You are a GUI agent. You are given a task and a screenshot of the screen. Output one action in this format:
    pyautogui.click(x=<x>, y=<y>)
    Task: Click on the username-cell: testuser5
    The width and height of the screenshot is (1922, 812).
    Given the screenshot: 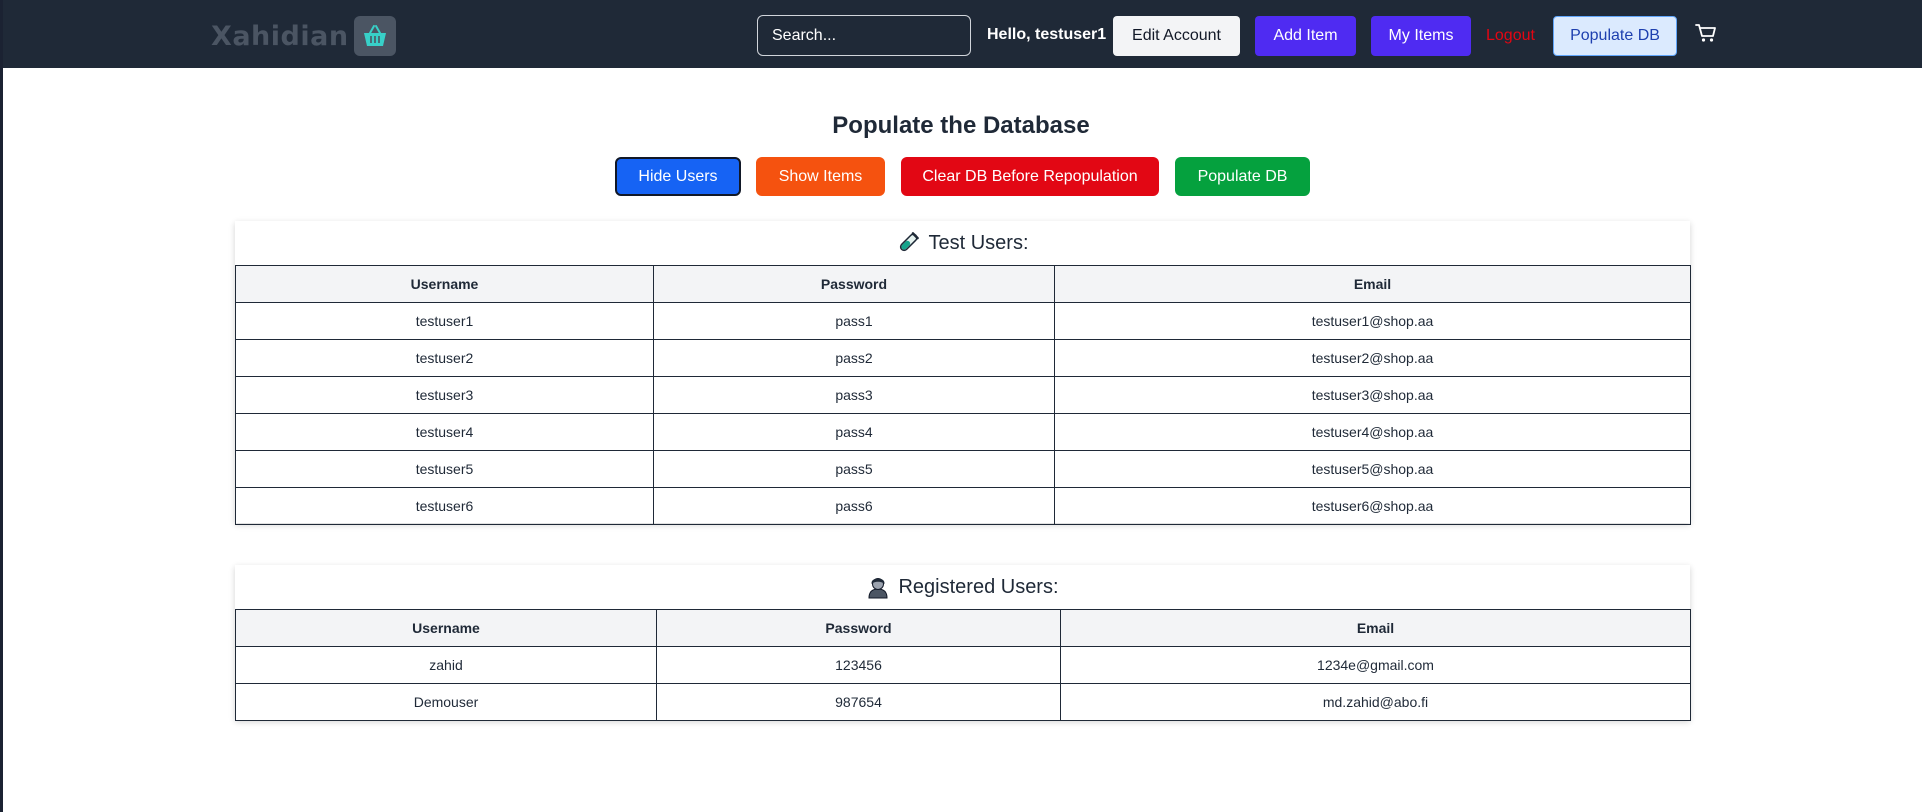 What is the action you would take?
    pyautogui.click(x=444, y=469)
    